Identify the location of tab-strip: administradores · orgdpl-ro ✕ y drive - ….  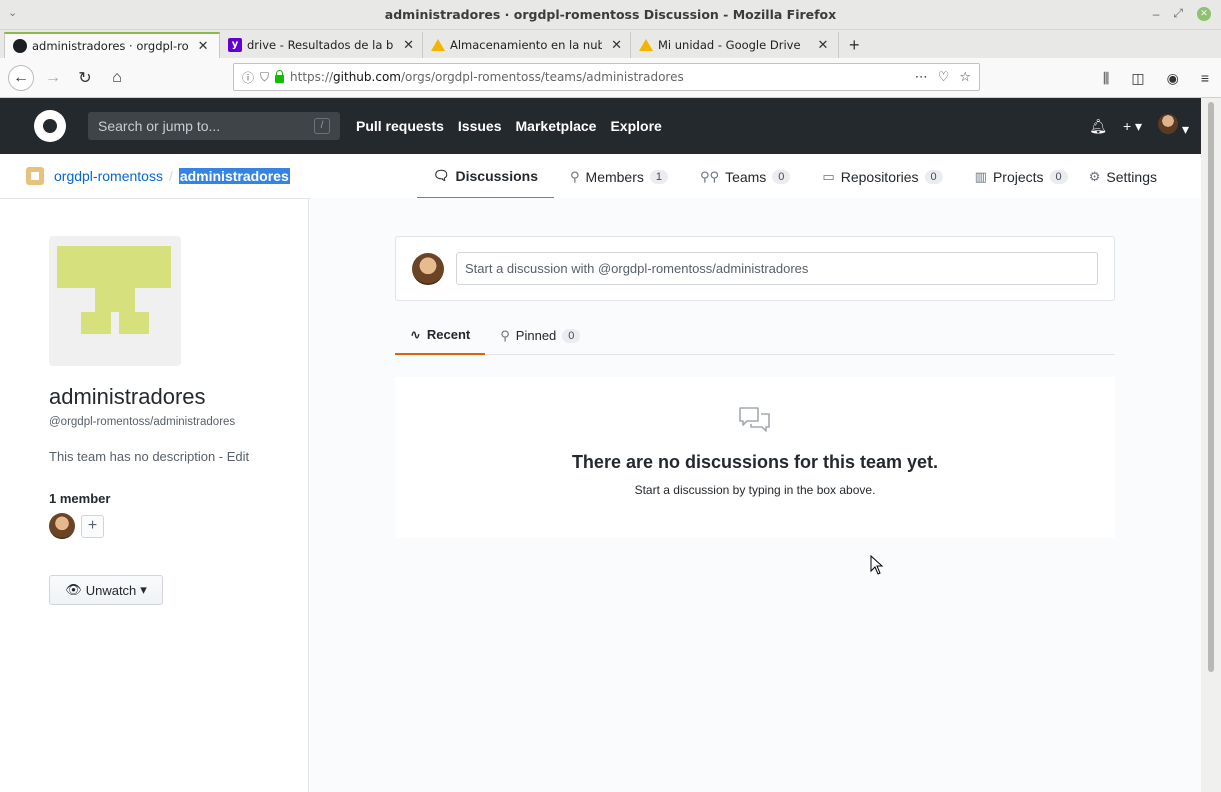
(610, 44).